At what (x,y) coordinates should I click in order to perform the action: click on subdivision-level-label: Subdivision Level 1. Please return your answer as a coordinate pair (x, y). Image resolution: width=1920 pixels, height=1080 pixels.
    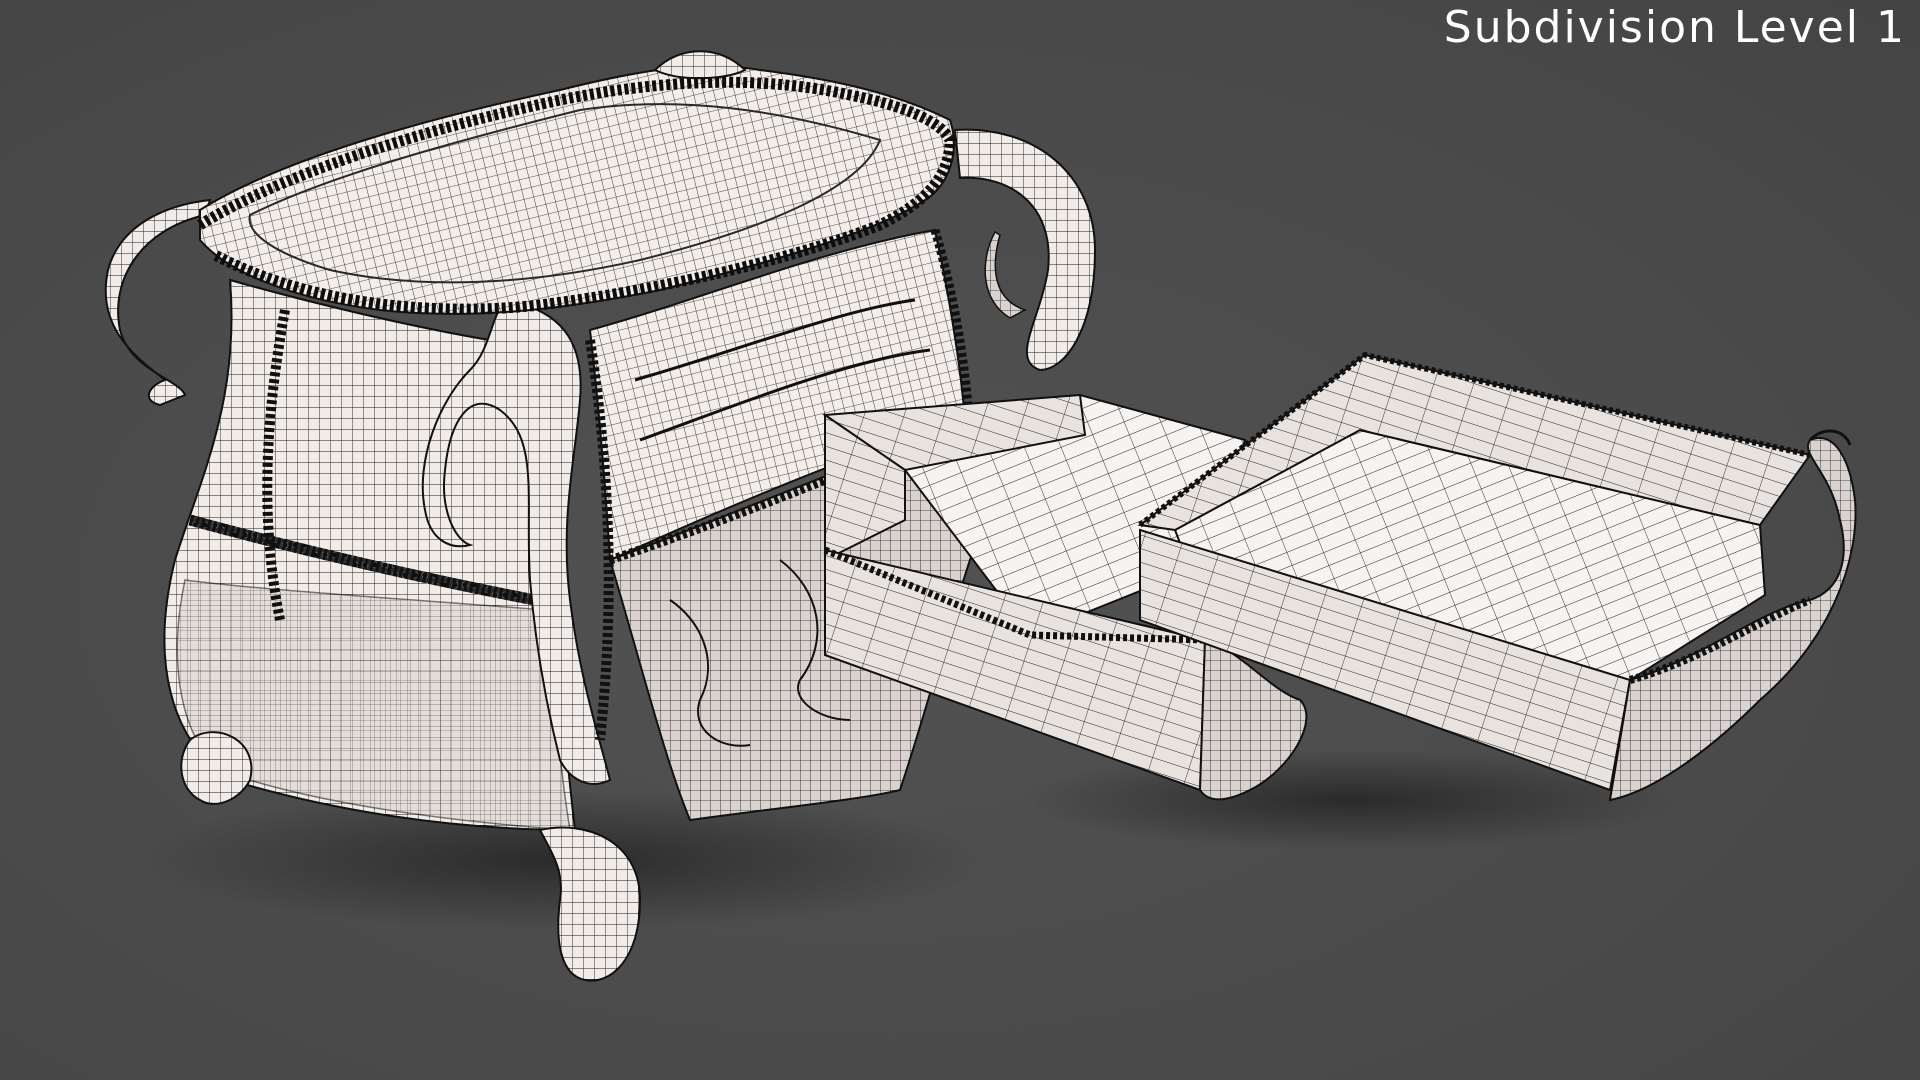
    Looking at the image, I should click on (1674, 27).